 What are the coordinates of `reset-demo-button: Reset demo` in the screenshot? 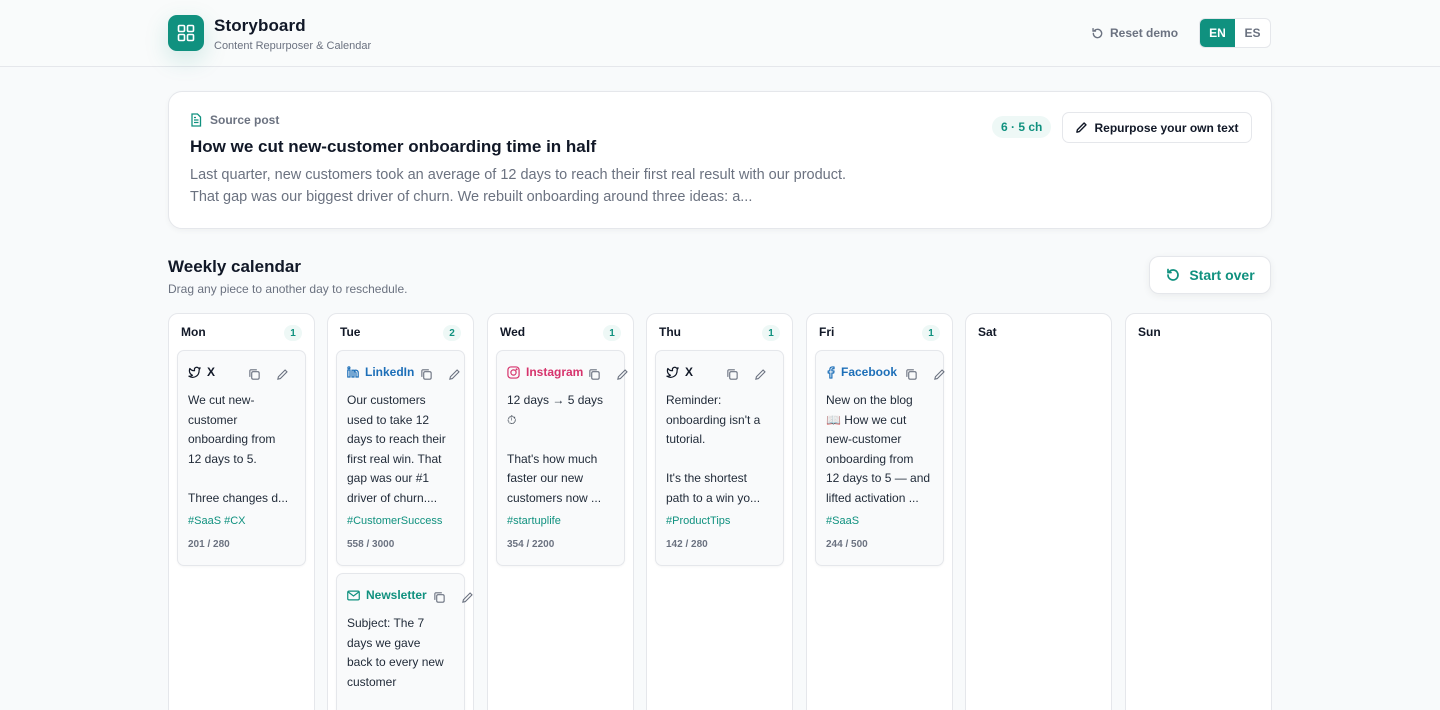 It's located at (1134, 33).